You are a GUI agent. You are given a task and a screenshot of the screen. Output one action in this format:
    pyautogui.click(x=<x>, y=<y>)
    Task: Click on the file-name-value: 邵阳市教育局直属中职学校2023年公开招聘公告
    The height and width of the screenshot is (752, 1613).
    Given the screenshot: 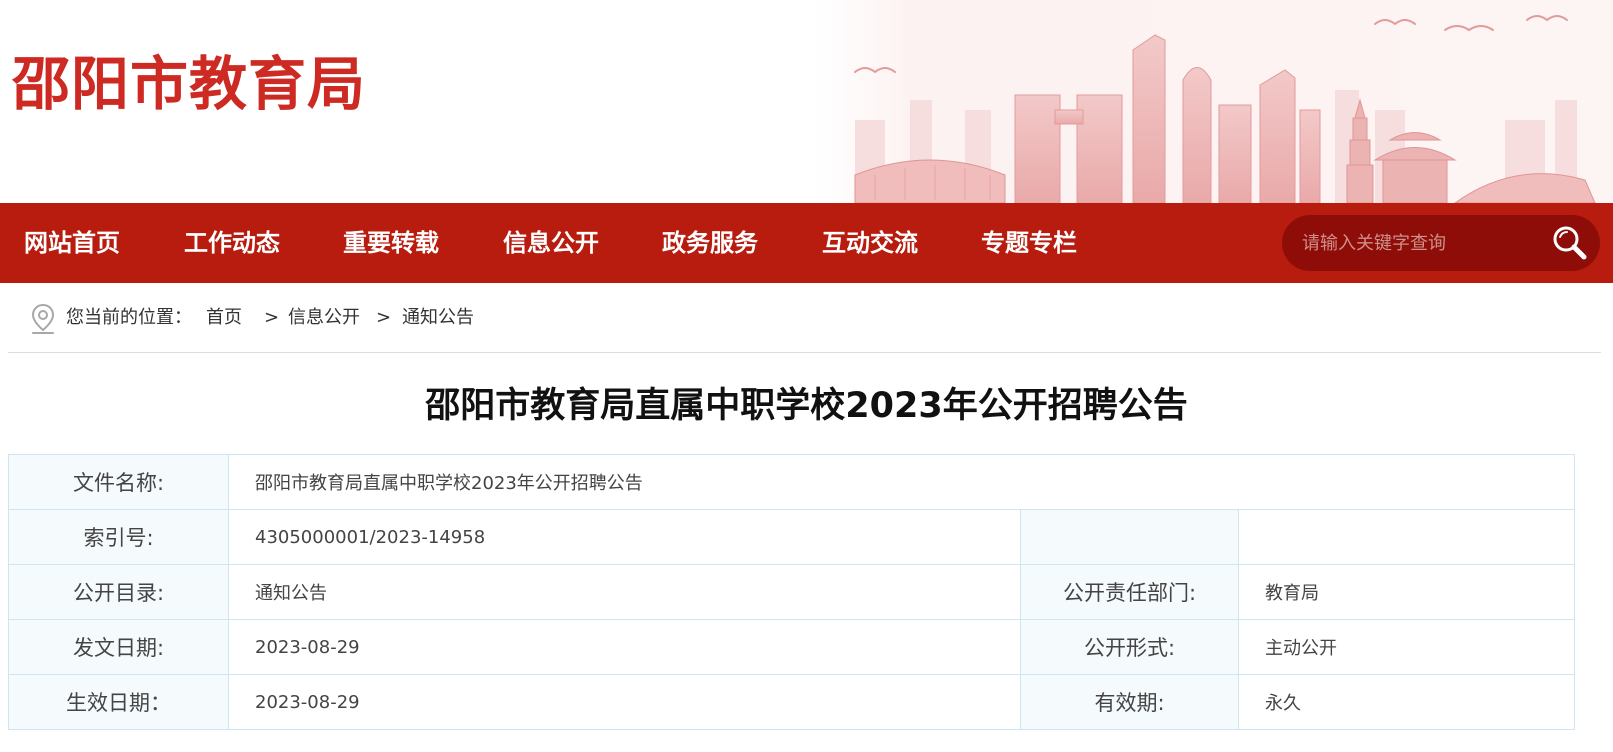 What is the action you would take?
    pyautogui.click(x=901, y=482)
    